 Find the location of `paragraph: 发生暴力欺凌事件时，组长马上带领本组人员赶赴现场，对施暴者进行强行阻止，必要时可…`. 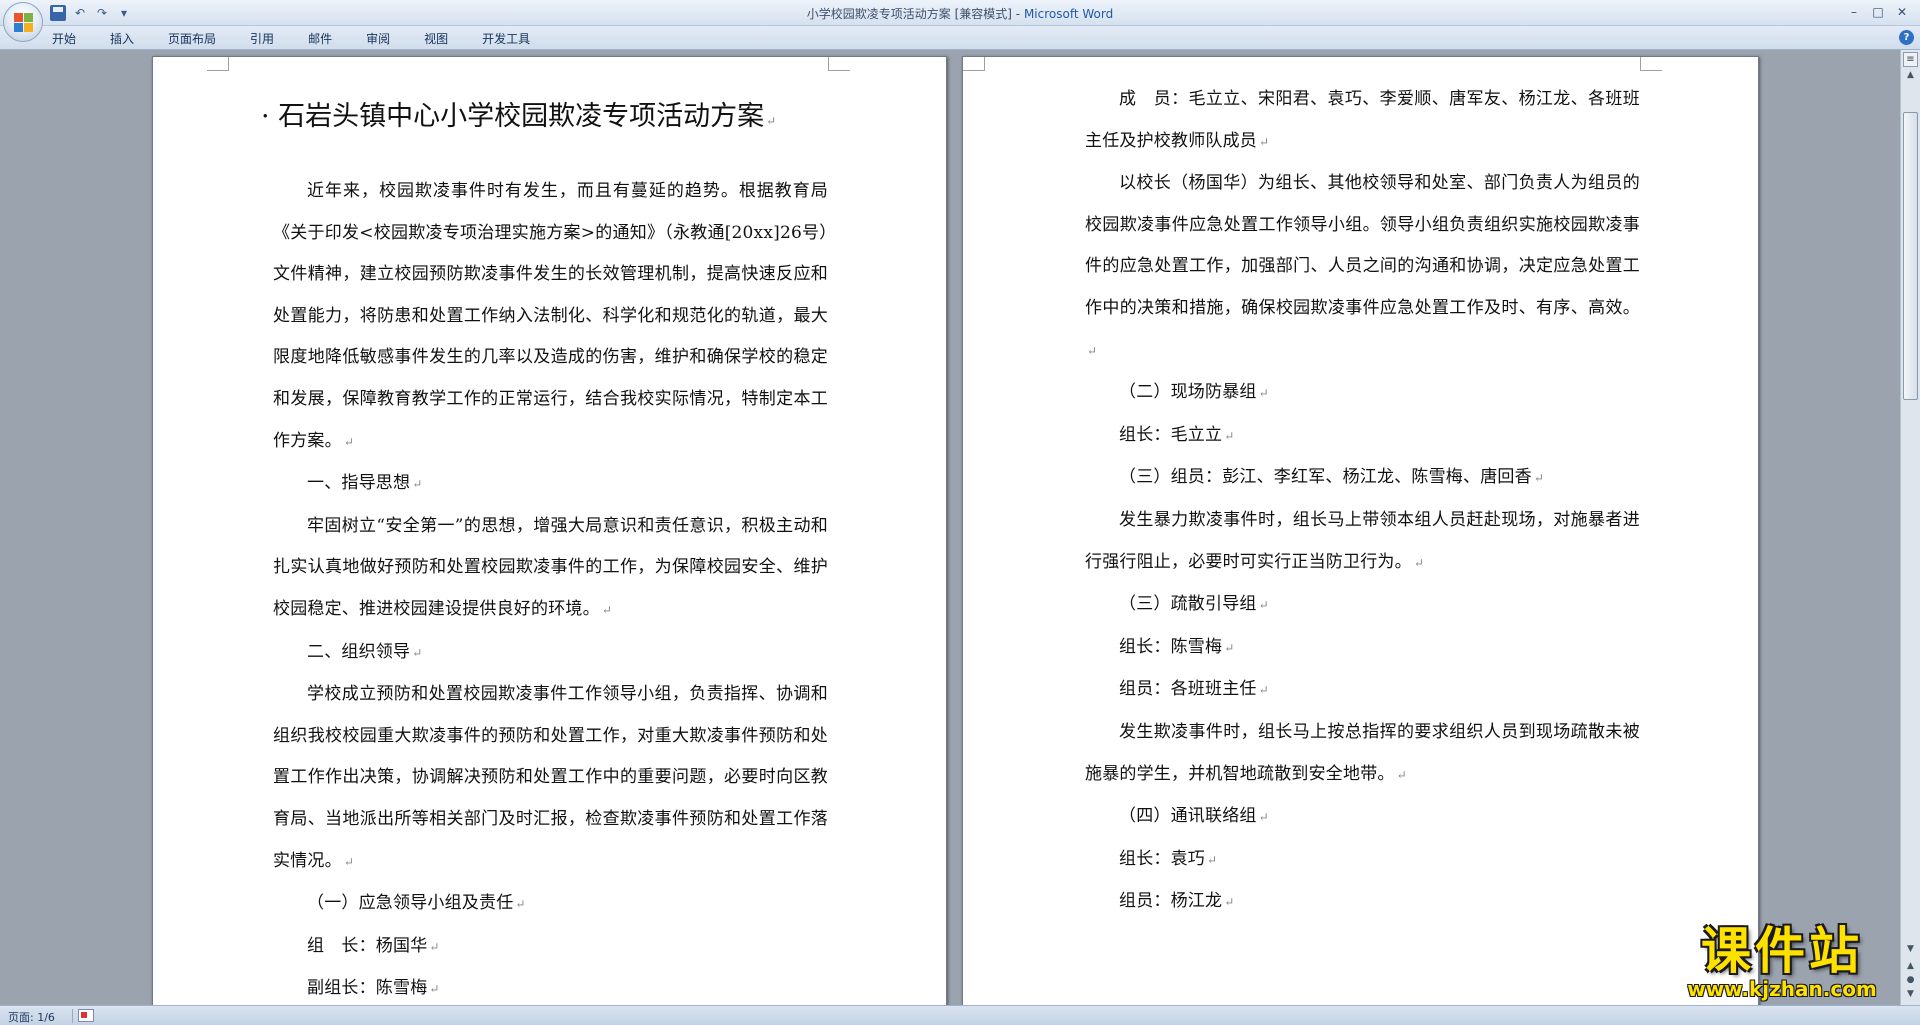

paragraph: 发生暴力欺凌事件时，组长马上带领本组人员赶赴现场，对施暴者进行强行阻止，必要时可… is located at coordinates (1362, 542).